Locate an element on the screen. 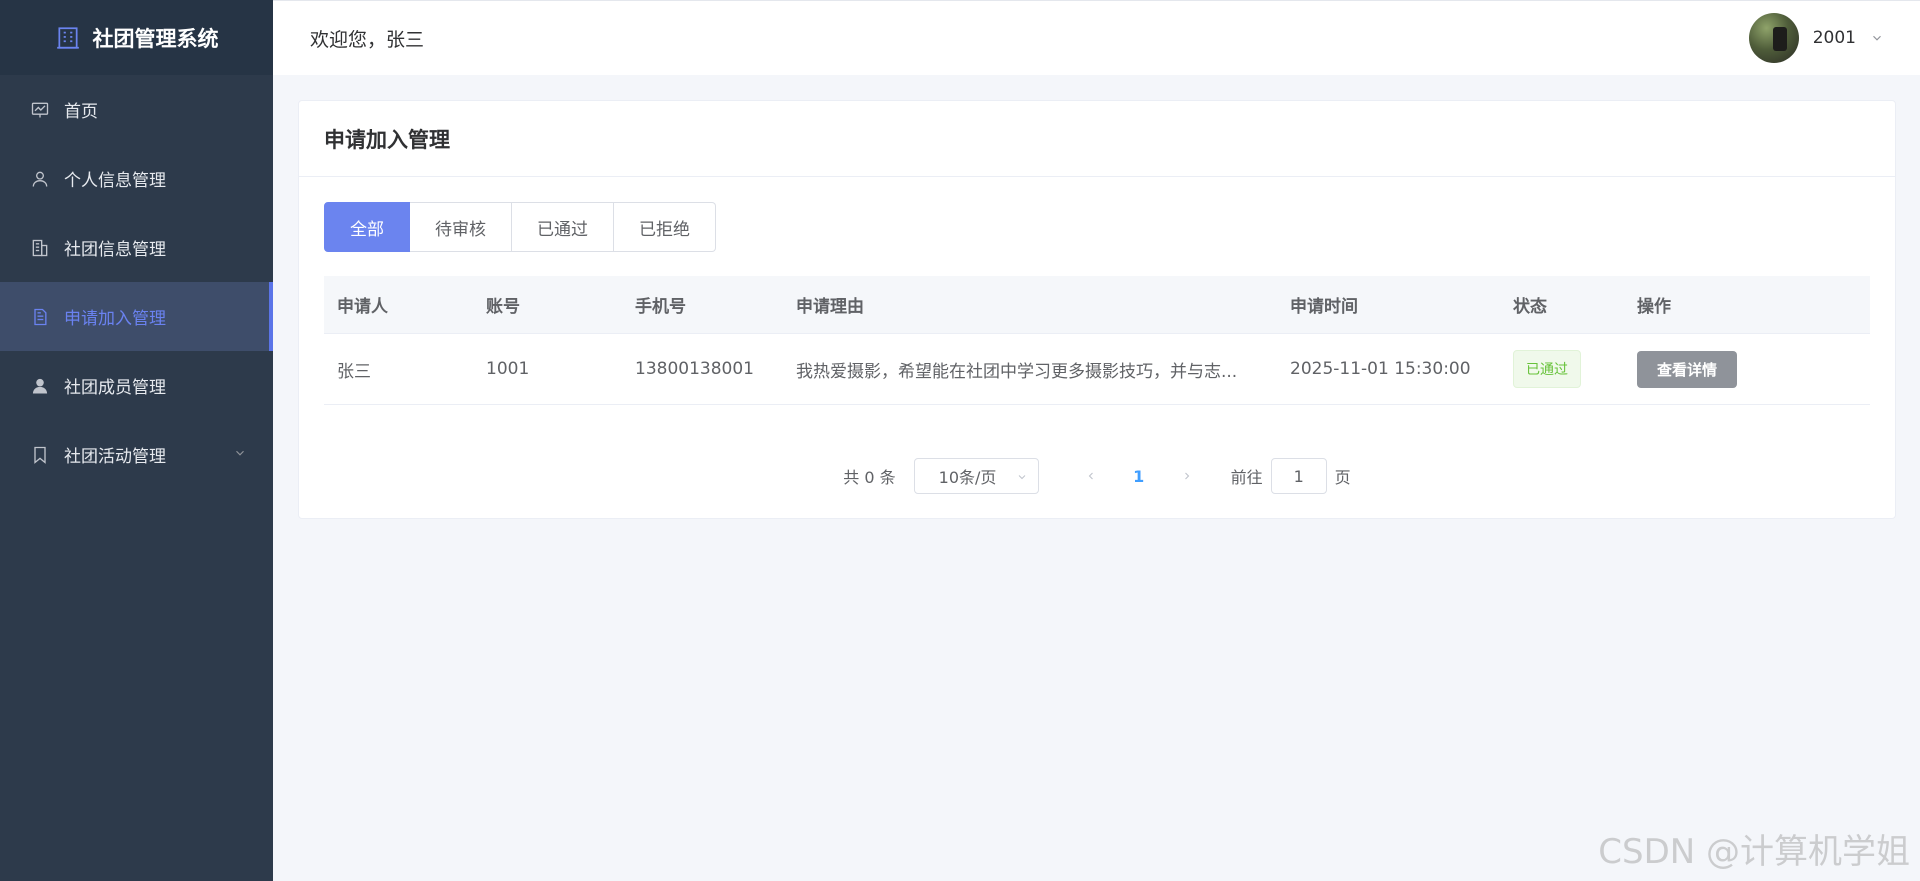 The image size is (1920, 881). cell-time: 2025-11-01 15:30:00 is located at coordinates (1380, 369).